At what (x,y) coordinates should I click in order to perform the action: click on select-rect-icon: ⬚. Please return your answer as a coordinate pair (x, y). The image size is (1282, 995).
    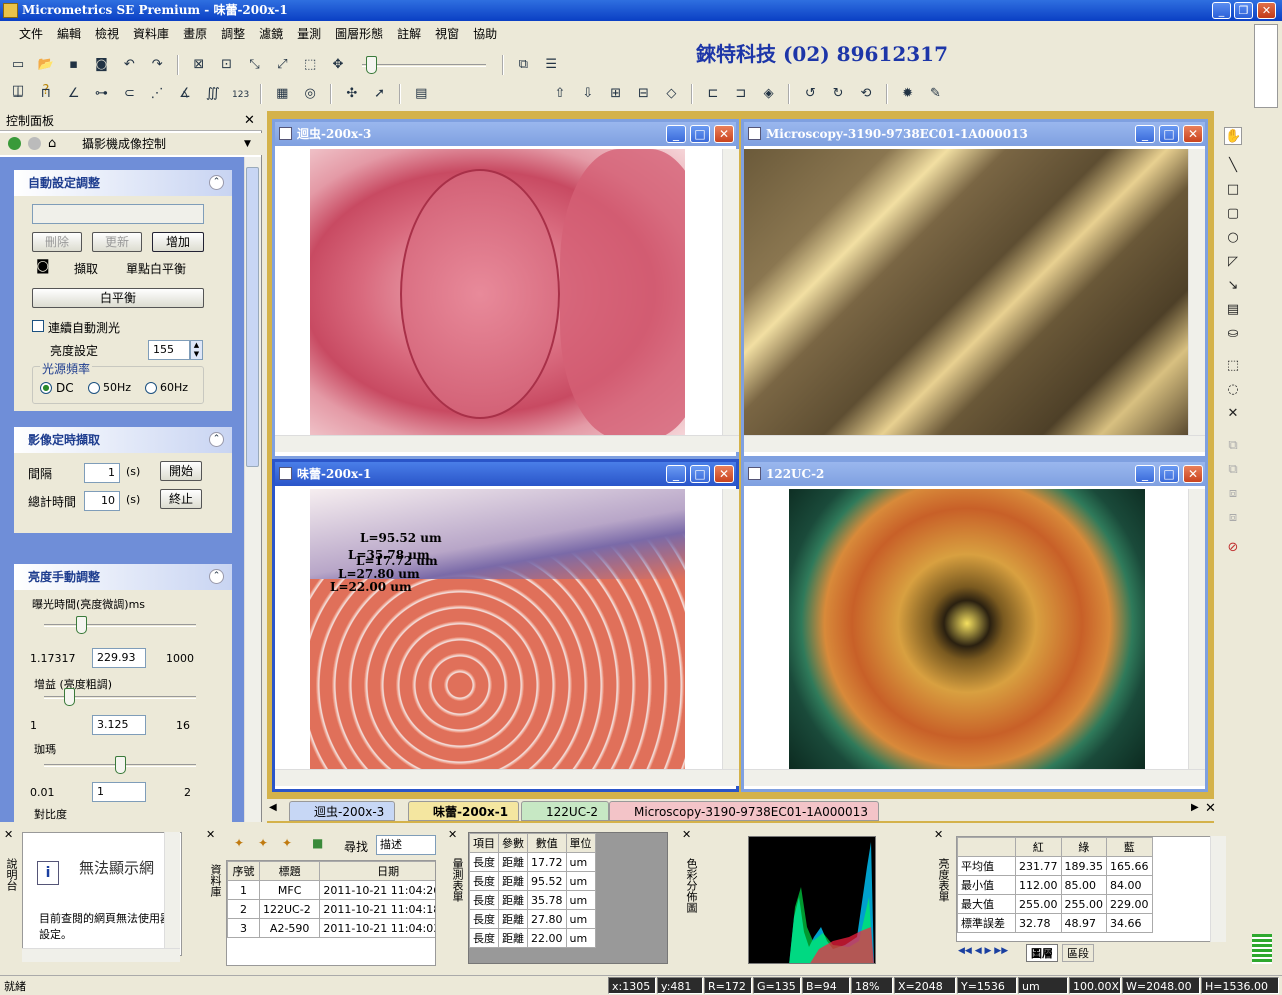
    Looking at the image, I should click on (1233, 366).